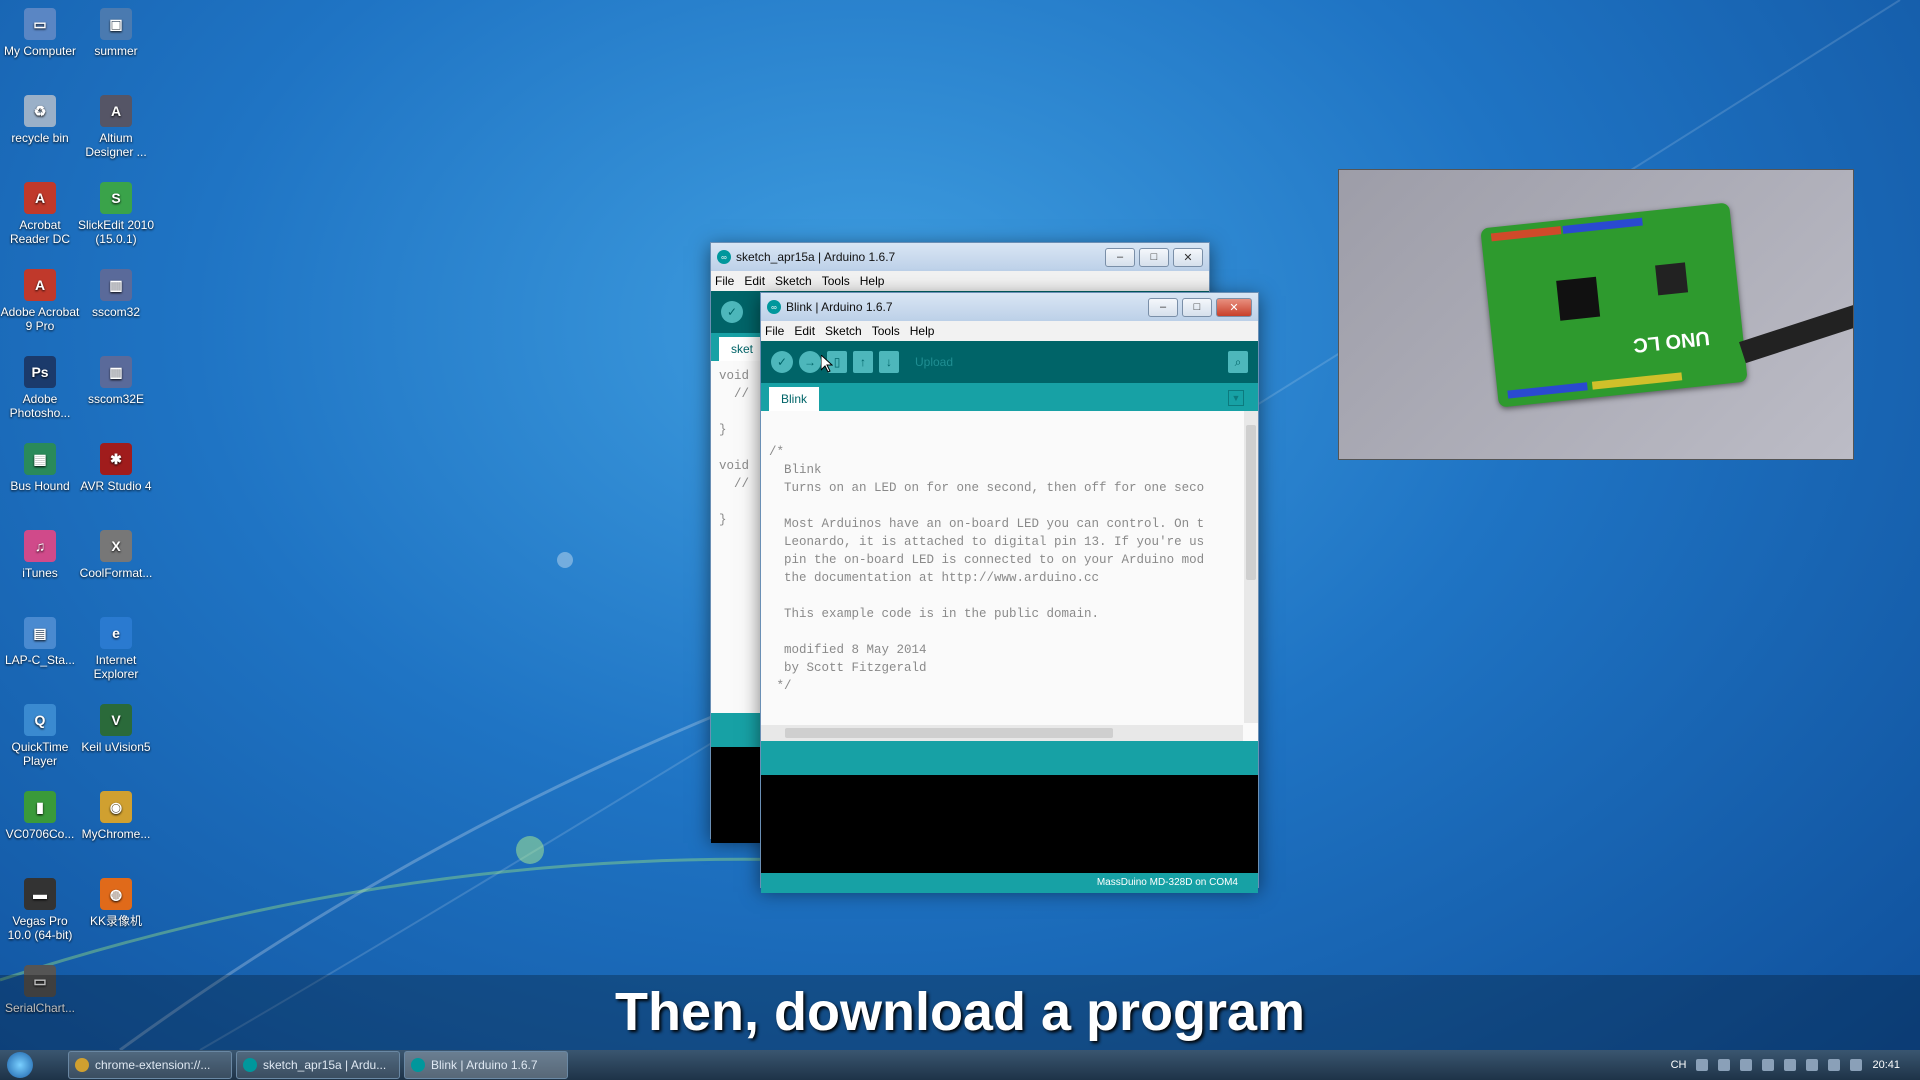  I want to click on desktop-icon: ◍ KK录像机, so click(116, 899).